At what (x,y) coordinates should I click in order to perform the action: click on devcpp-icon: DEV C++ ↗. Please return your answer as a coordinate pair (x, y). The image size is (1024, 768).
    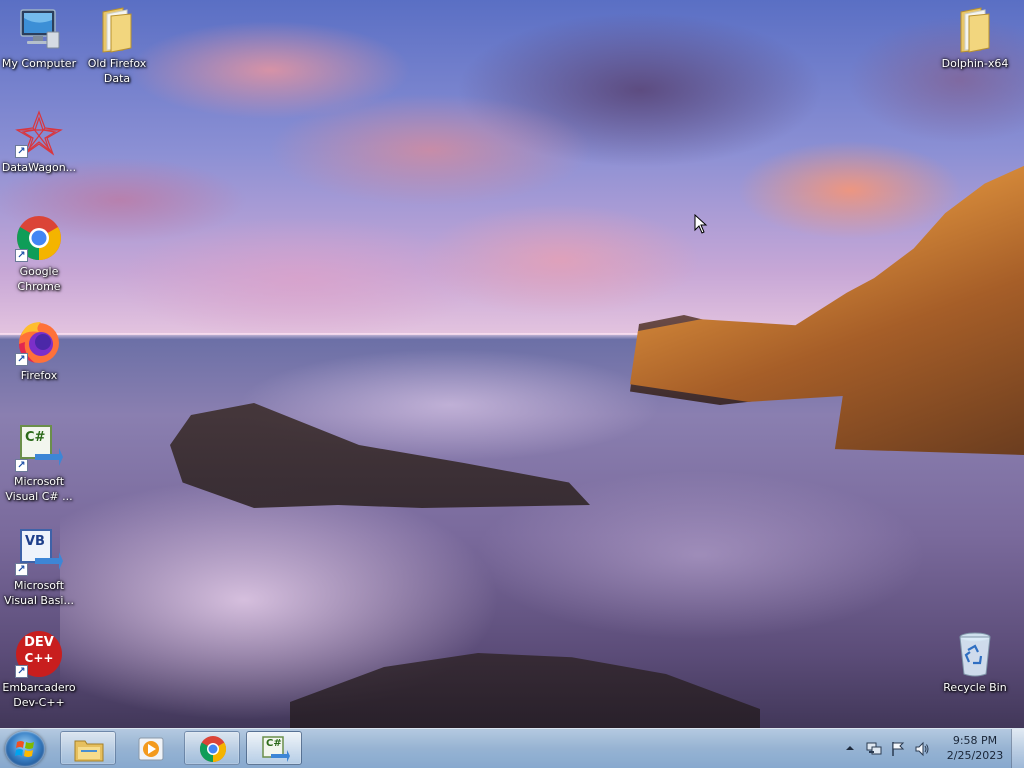
    Looking at the image, I should click on (39, 654).